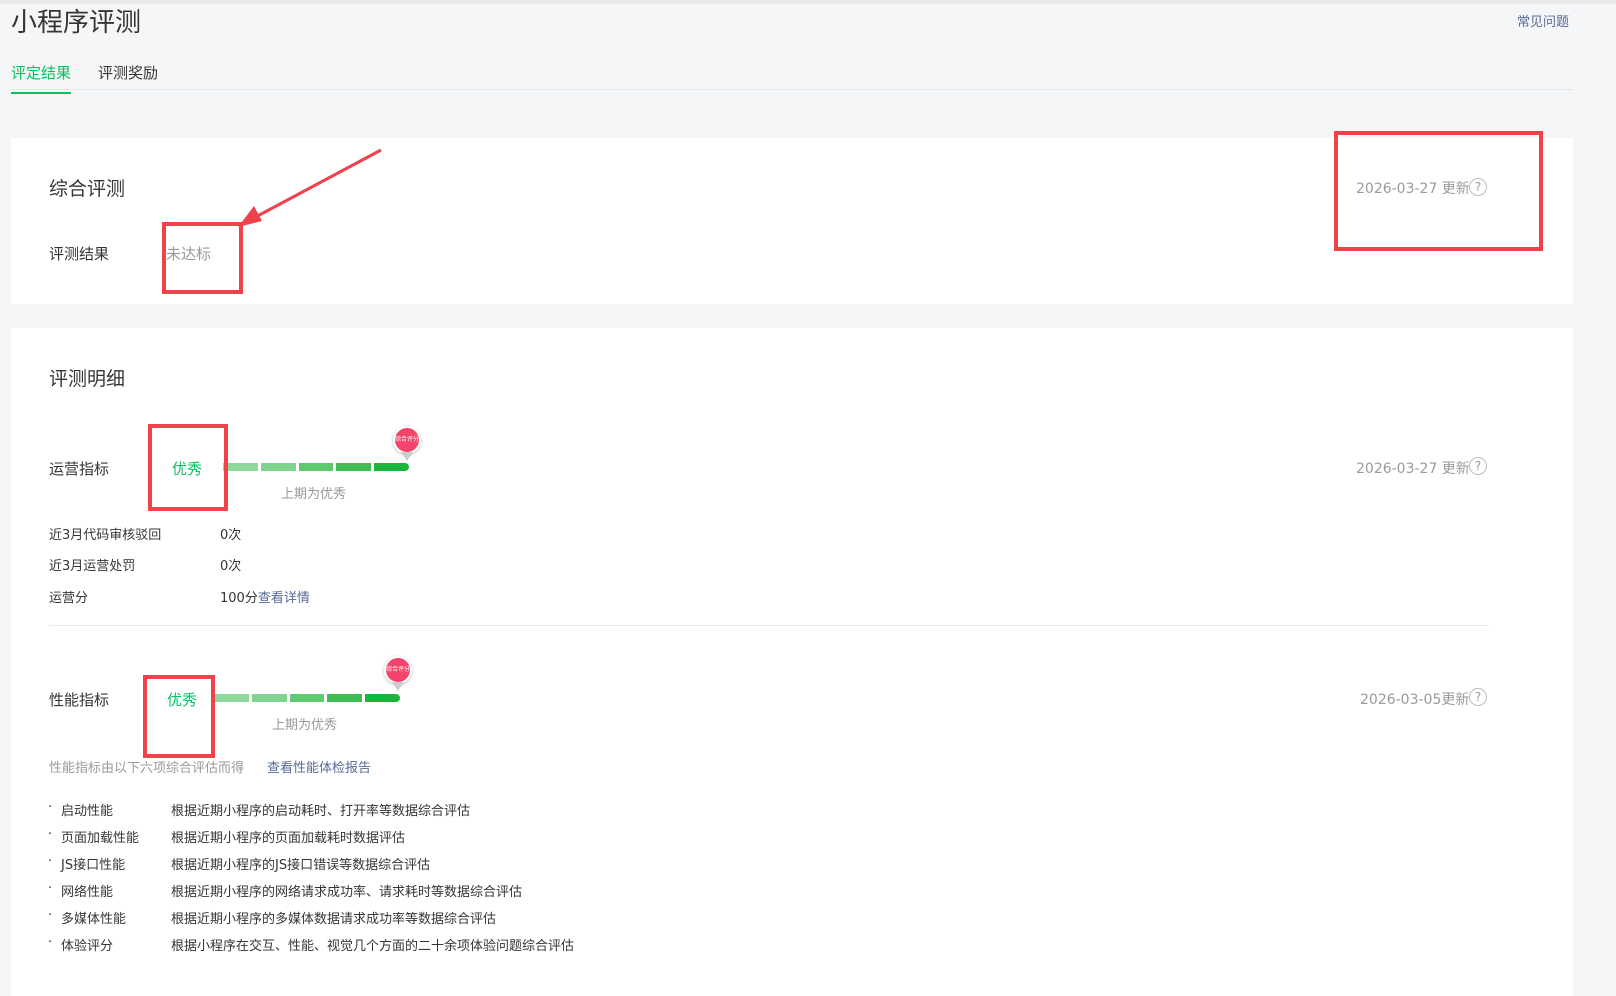 This screenshot has width=1616, height=996. What do you see at coordinates (105, 535) in the screenshot?
I see `audit-reject-label: 近3月代码审核驳回` at bounding box center [105, 535].